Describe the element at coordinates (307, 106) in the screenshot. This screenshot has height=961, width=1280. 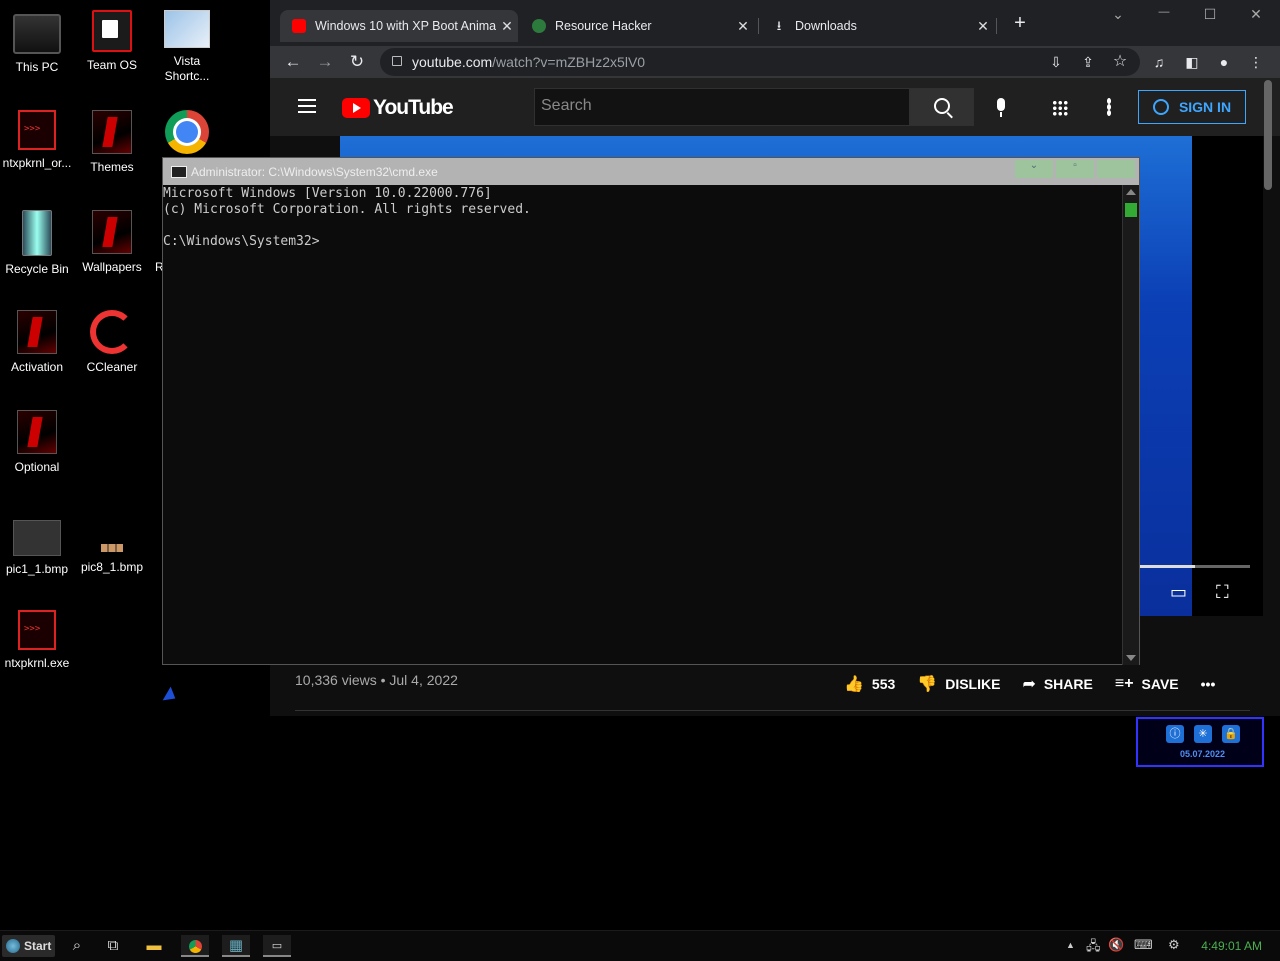
I see `hamburger-menu-icon` at that location.